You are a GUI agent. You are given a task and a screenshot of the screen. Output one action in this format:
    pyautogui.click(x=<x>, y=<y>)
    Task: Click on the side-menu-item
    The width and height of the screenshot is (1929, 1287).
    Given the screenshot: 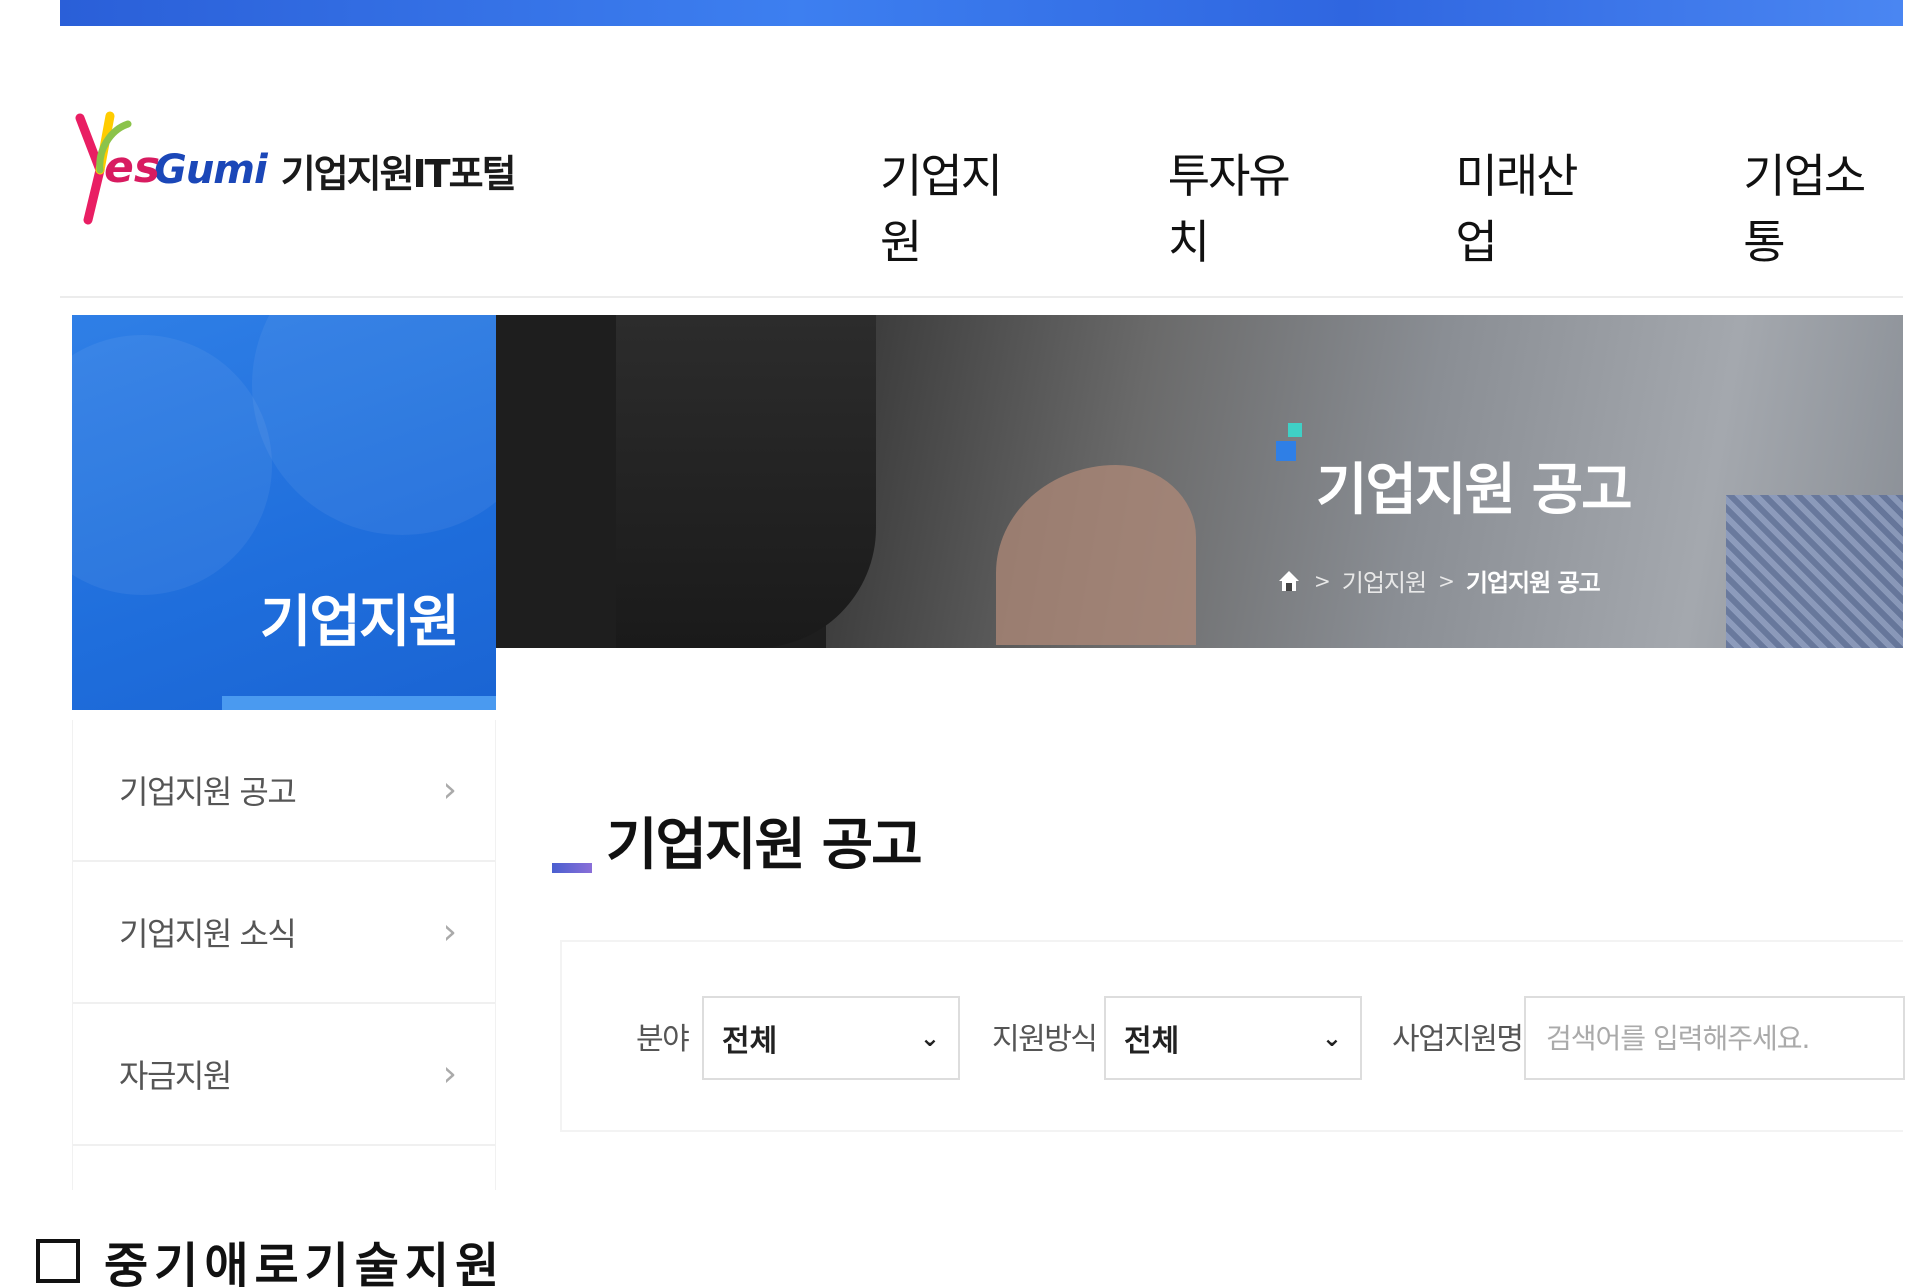 What is the action you would take?
    pyautogui.click(x=284, y=1169)
    